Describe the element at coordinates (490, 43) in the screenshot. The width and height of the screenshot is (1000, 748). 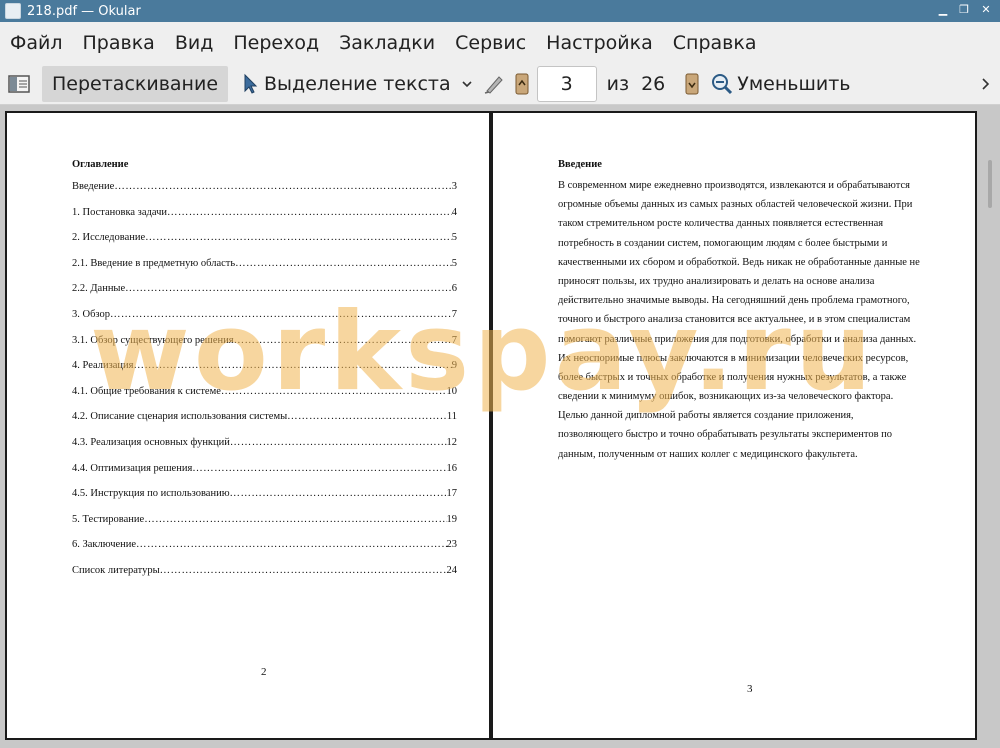
I see `menu-tools: Сервис` at that location.